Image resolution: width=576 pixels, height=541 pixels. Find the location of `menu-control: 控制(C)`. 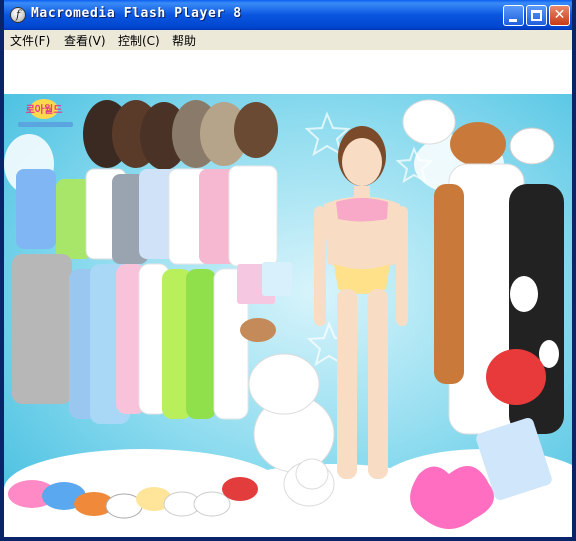

menu-control: 控制(C) is located at coordinates (139, 40).